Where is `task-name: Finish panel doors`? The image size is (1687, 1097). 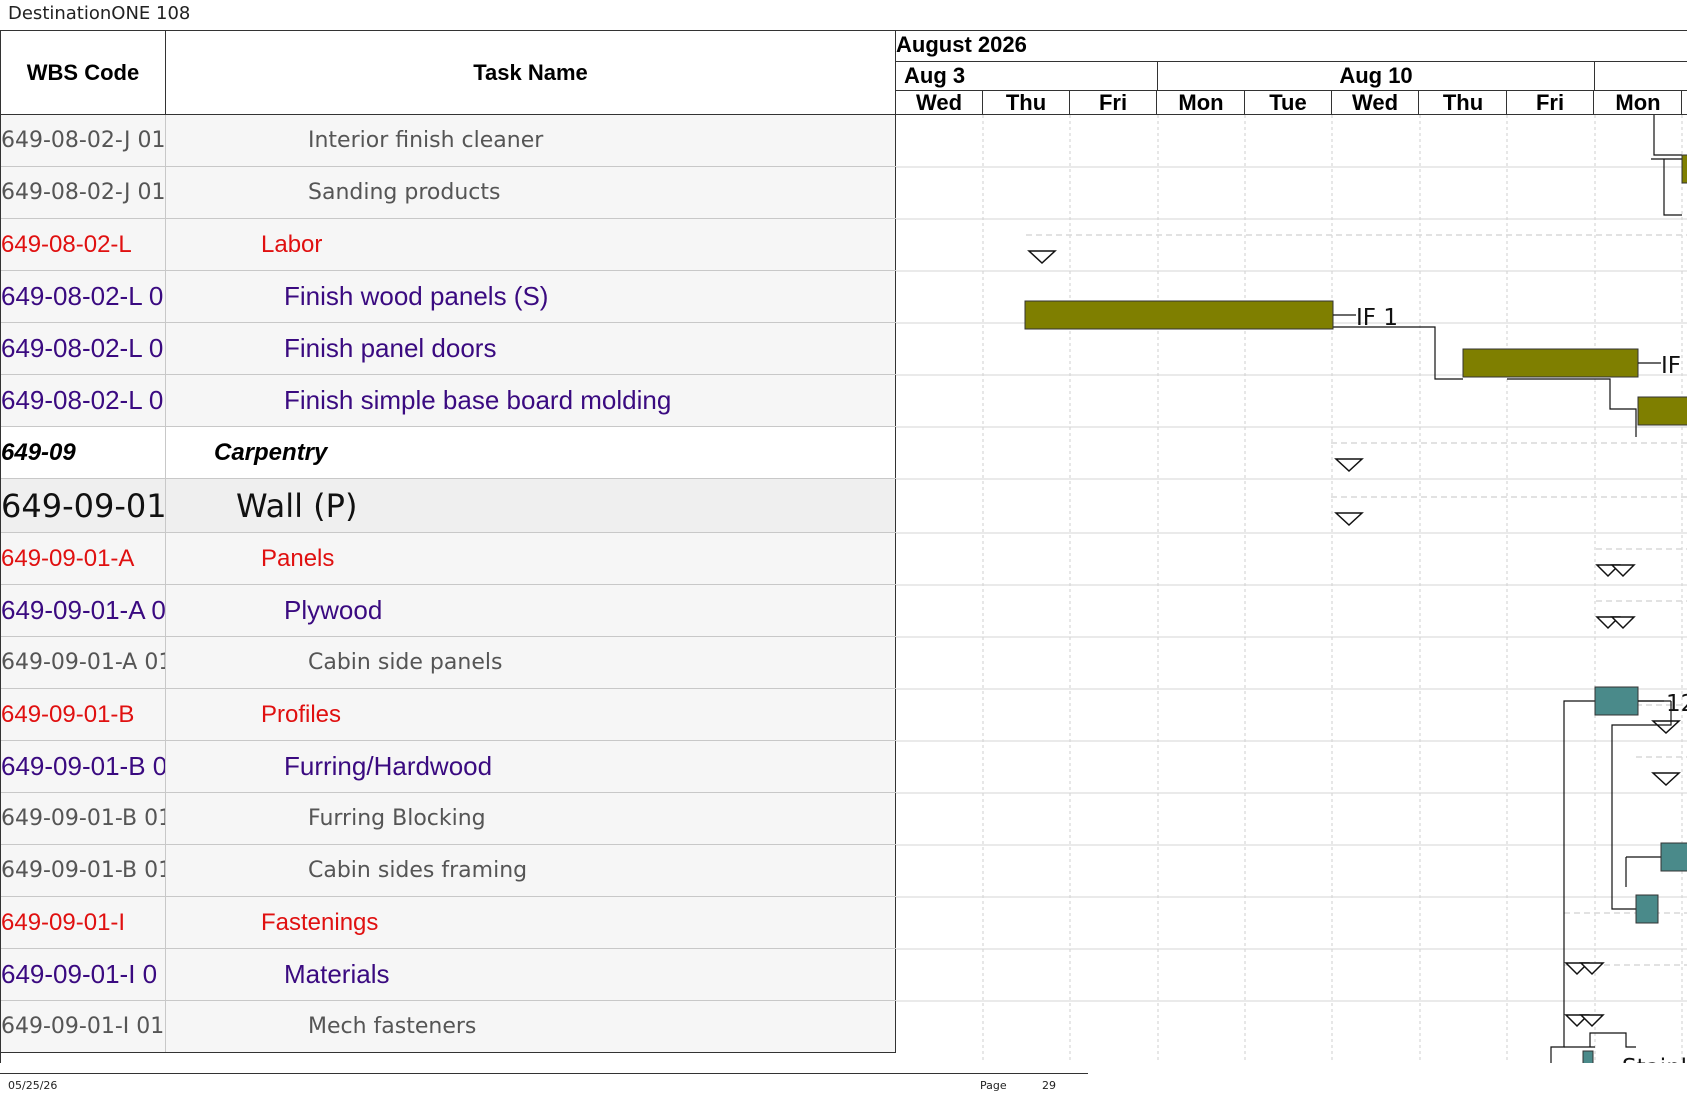
task-name: Finish panel doors is located at coordinates (390, 348).